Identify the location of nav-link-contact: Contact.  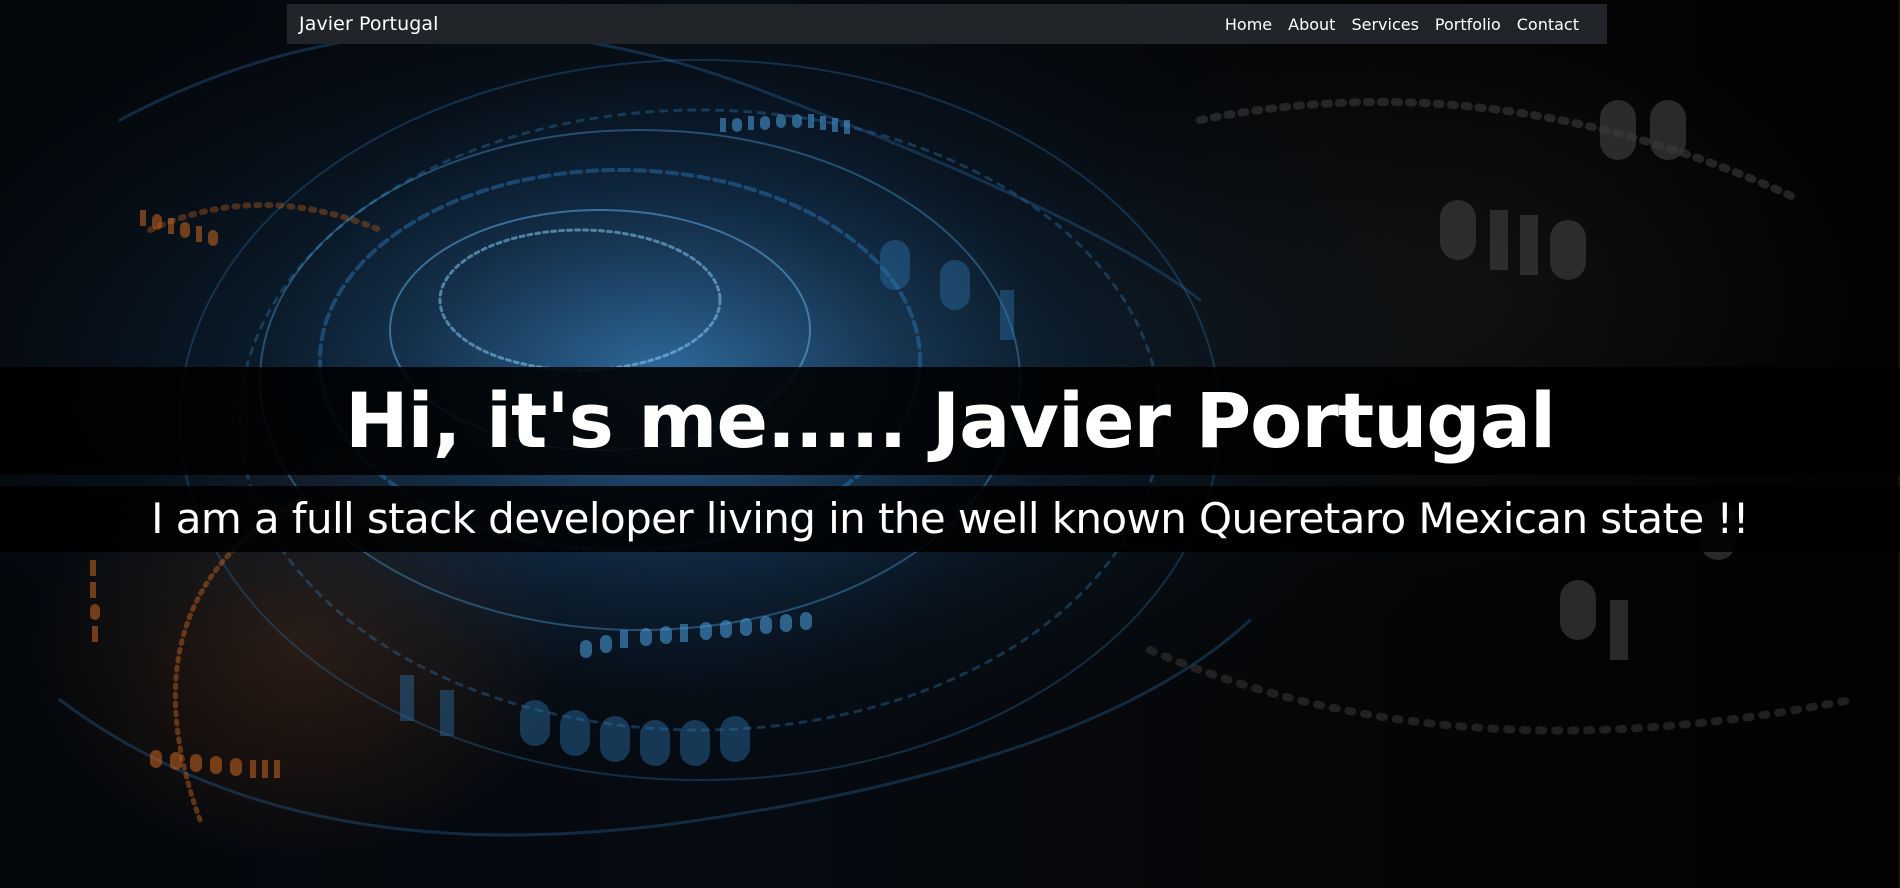
(1548, 24).